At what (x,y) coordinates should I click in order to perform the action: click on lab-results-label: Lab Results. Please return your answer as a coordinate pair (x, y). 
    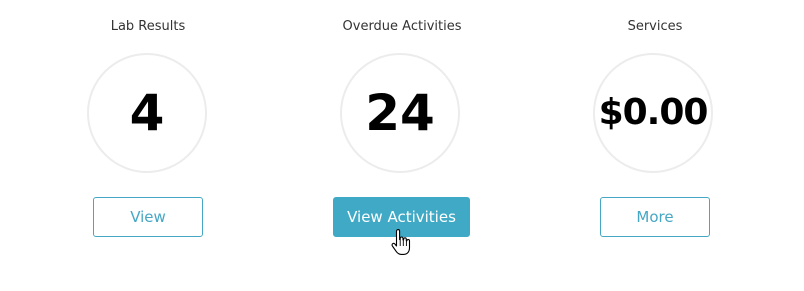
    Looking at the image, I should click on (148, 26).